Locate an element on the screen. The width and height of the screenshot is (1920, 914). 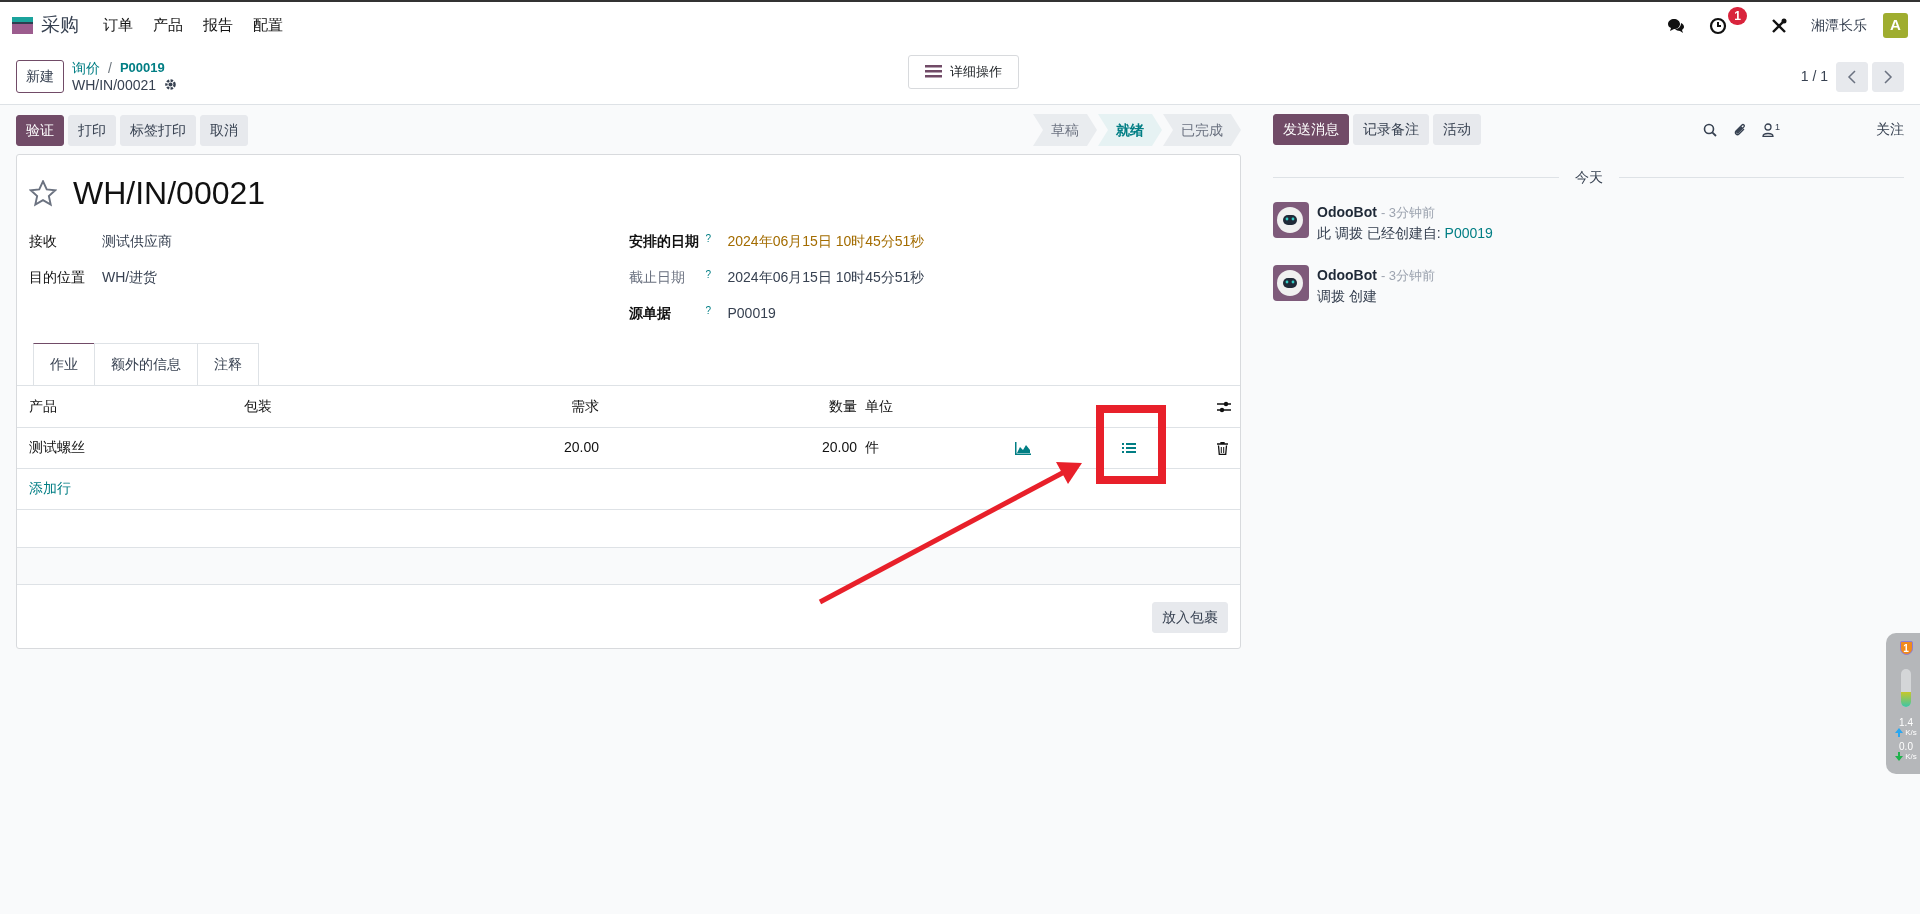
clock-icon is located at coordinates (1718, 25).